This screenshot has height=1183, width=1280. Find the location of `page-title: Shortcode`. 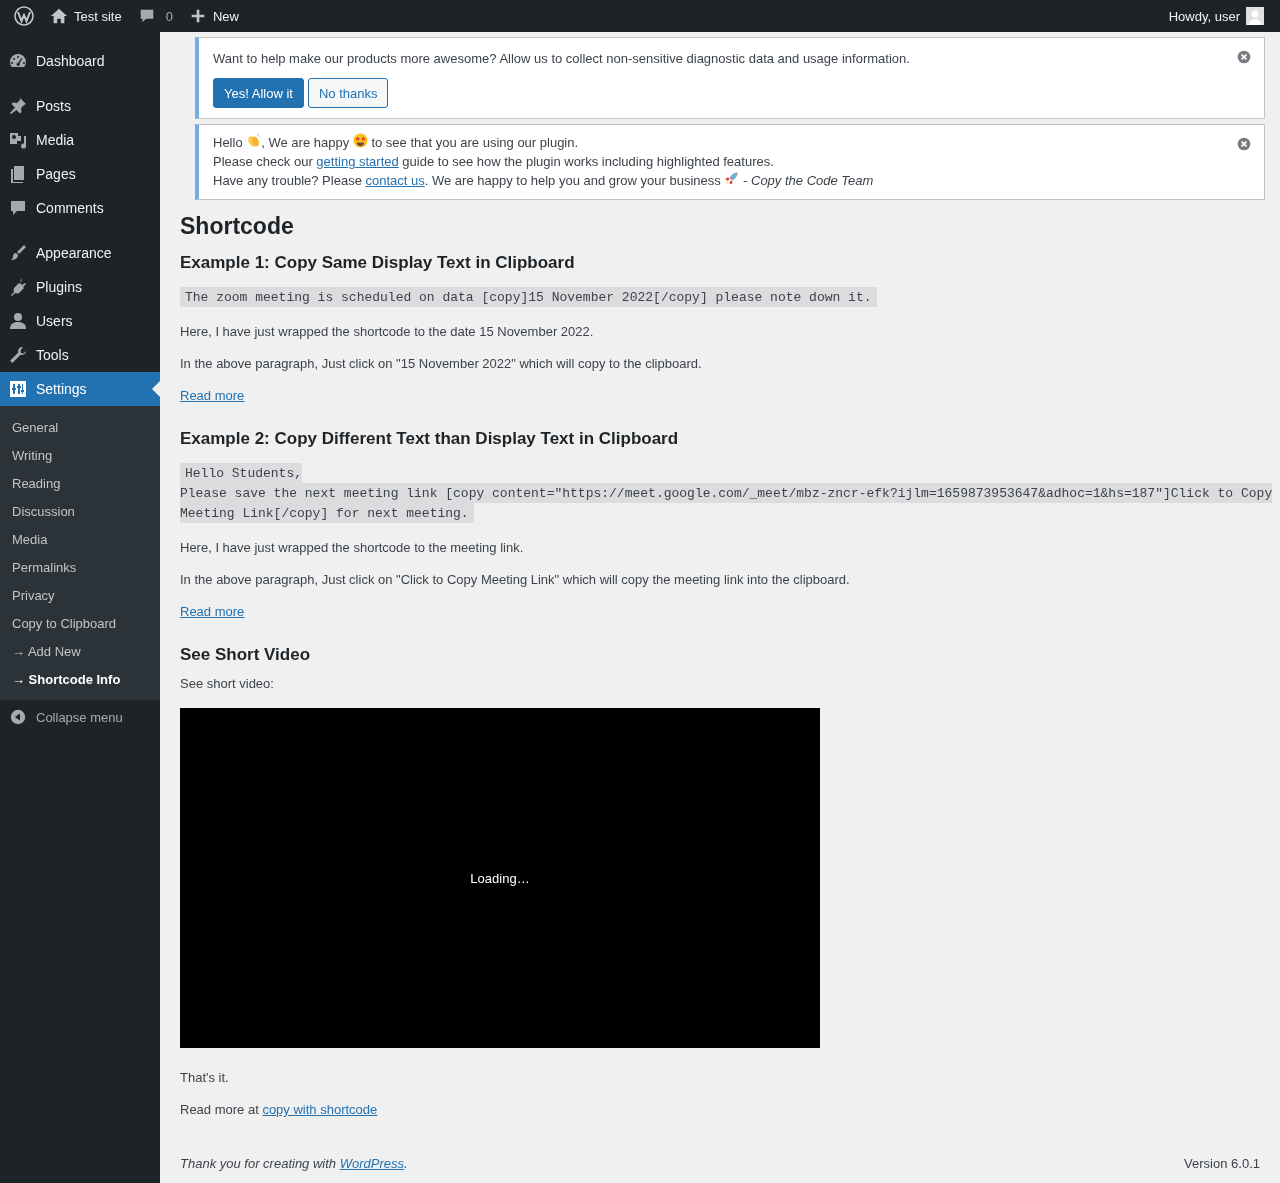

page-title: Shortcode is located at coordinates (237, 226).